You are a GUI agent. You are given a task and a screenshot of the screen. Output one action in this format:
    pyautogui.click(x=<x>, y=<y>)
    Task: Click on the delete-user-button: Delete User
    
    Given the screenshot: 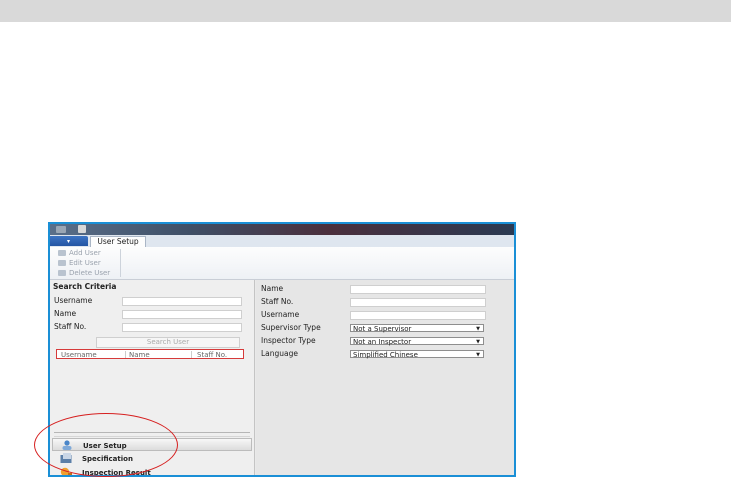 What is the action you would take?
    pyautogui.click(x=84, y=273)
    